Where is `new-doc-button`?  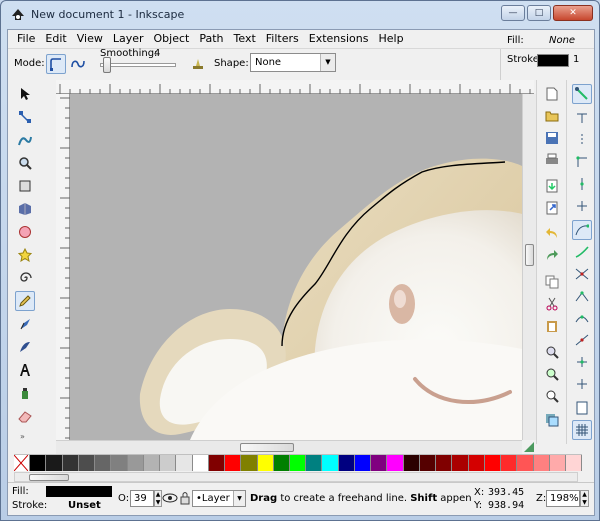 new-doc-button is located at coordinates (552, 94).